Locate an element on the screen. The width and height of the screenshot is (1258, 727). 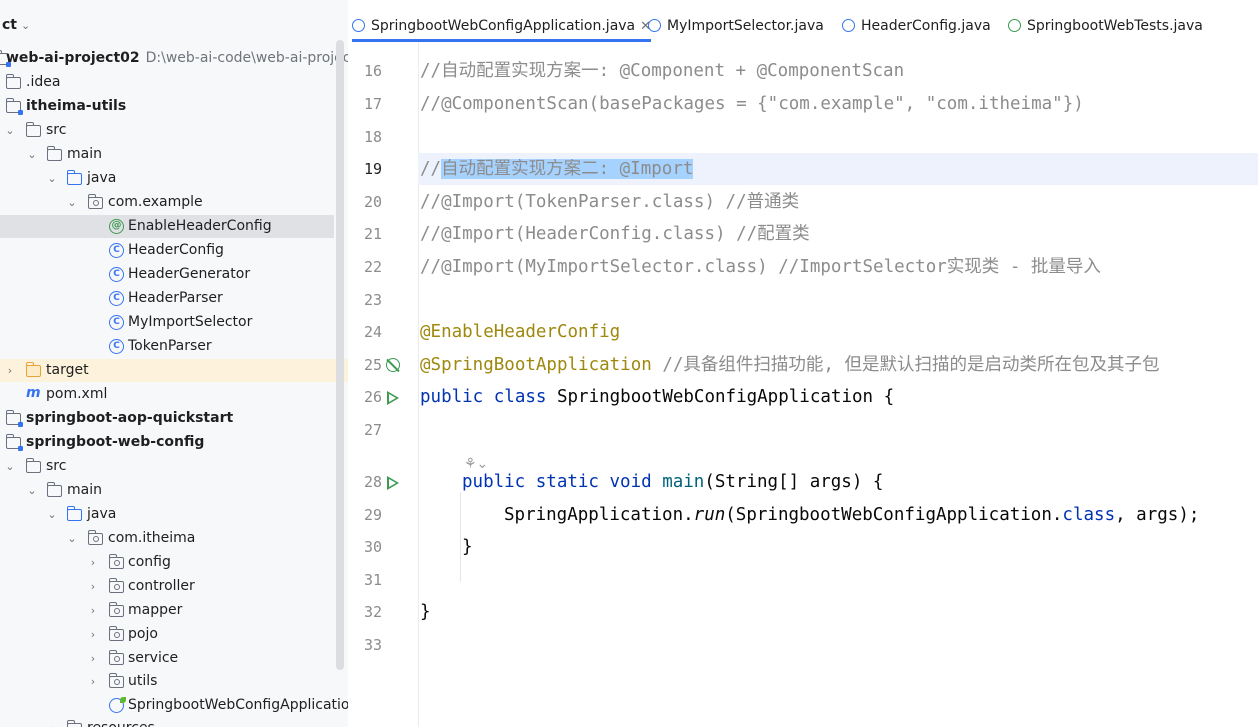
keyword-token: class is located at coordinates (1089, 515).